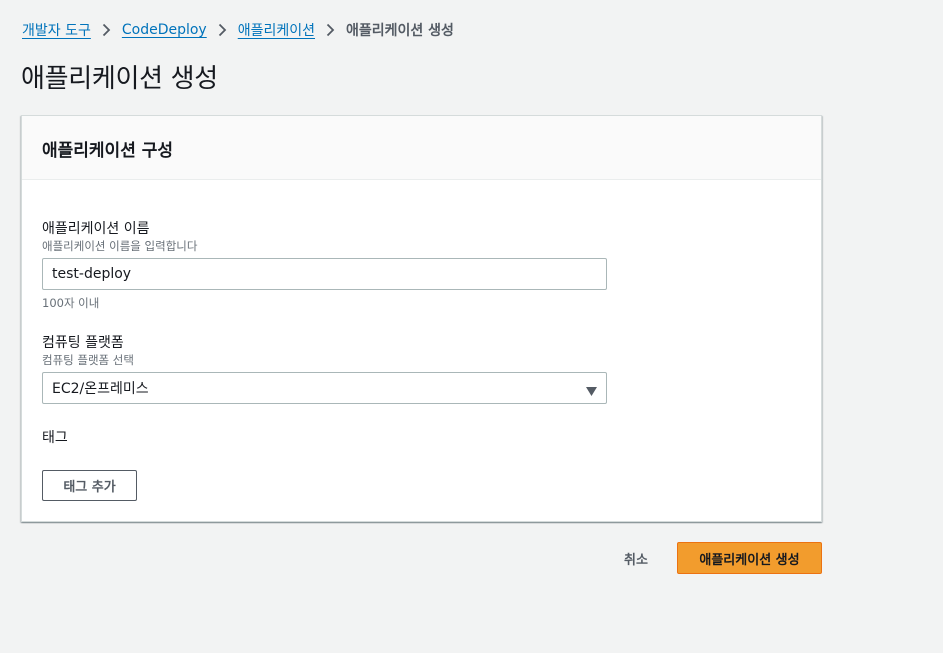 This screenshot has height=653, width=943. Describe the element at coordinates (56, 30) in the screenshot. I see `breadcrumb-developer-tools: 개발자 도구` at that location.